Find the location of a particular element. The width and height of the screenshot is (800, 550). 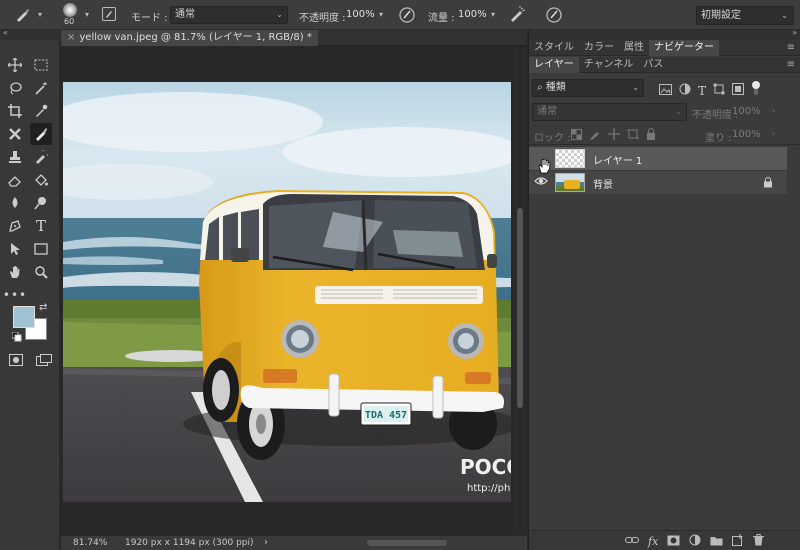

move-tool-icon is located at coordinates (15, 65).